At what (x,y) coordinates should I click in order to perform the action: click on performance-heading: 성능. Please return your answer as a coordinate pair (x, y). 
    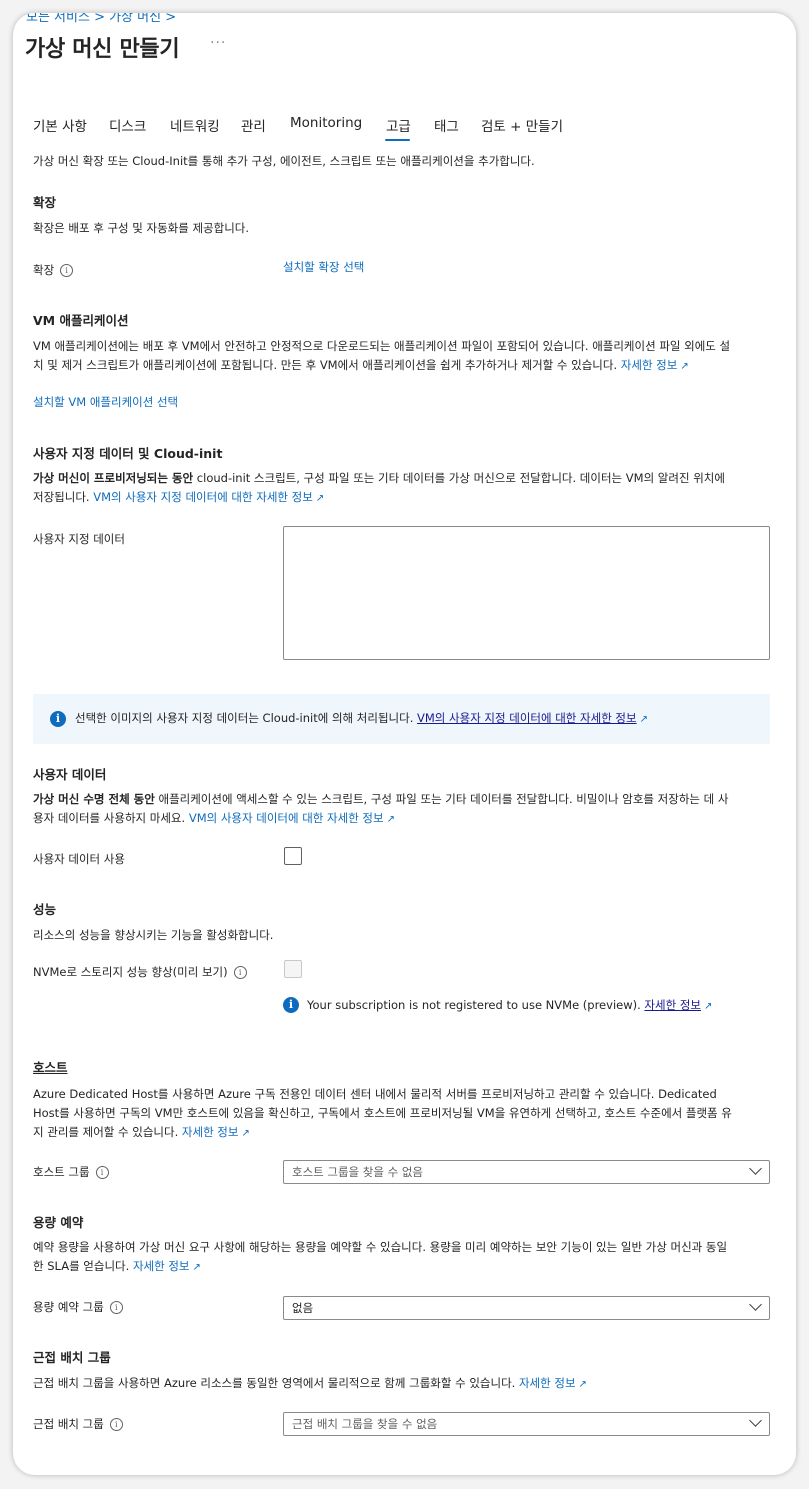
    Looking at the image, I should click on (45, 909).